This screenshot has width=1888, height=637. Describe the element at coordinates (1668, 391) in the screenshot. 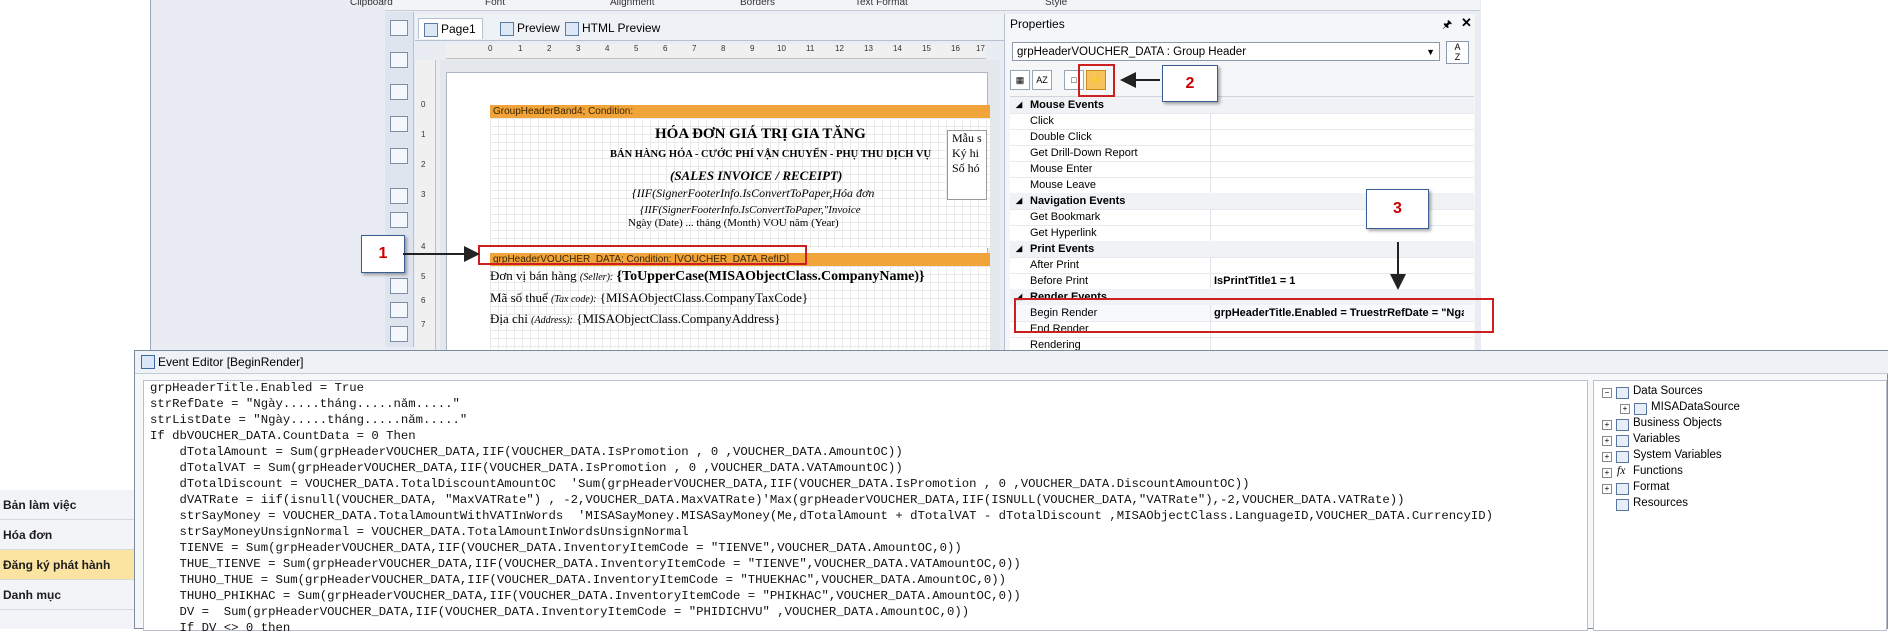

I see `tree-label: Data Sources` at that location.